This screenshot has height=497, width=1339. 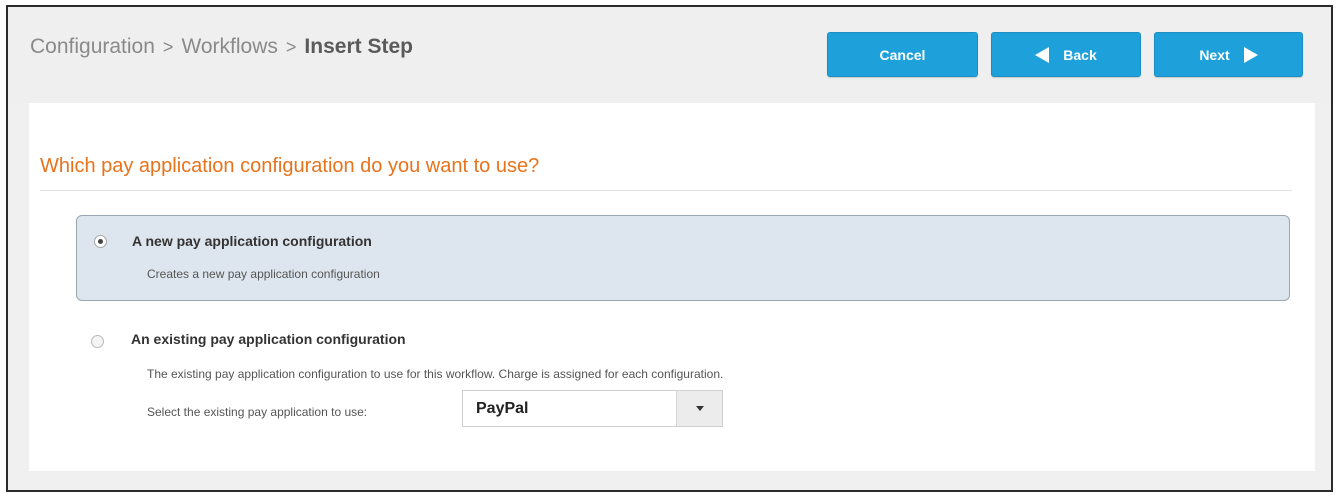 What do you see at coordinates (1080, 54) in the screenshot?
I see `back-button-label: Back` at bounding box center [1080, 54].